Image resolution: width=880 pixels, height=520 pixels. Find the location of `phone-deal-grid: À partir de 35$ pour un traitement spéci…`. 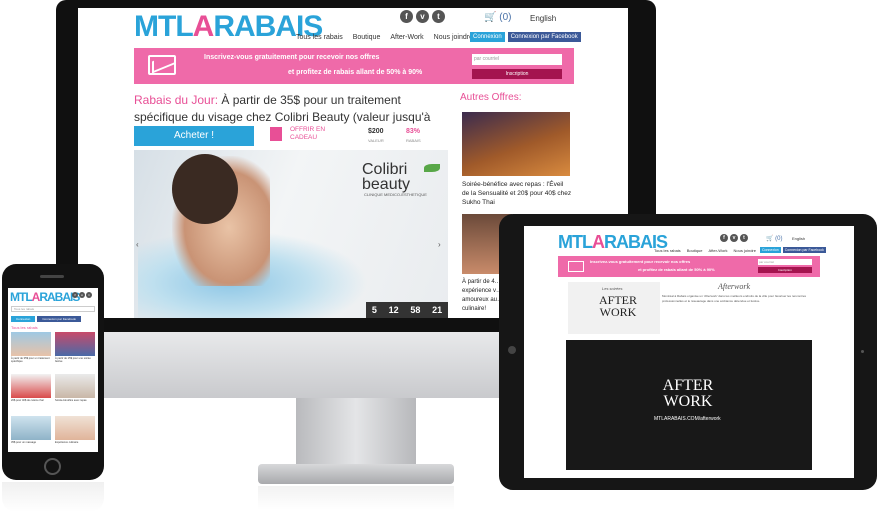

phone-deal-grid: À partir de 35$ pour un traitement spéci… is located at coordinates (53, 392).